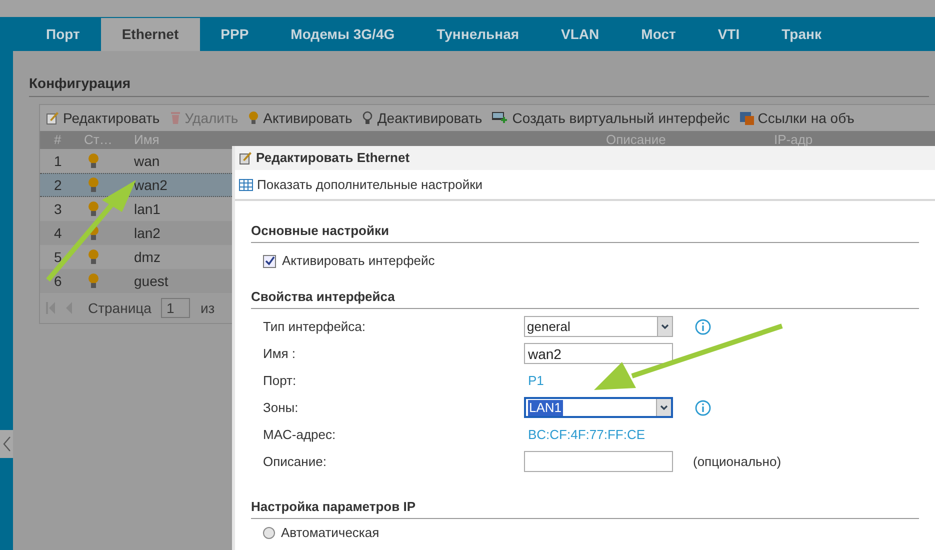 Image resolution: width=935 pixels, height=550 pixels. What do you see at coordinates (103, 118) in the screenshot?
I see `toolbar-button: Редактировать` at bounding box center [103, 118].